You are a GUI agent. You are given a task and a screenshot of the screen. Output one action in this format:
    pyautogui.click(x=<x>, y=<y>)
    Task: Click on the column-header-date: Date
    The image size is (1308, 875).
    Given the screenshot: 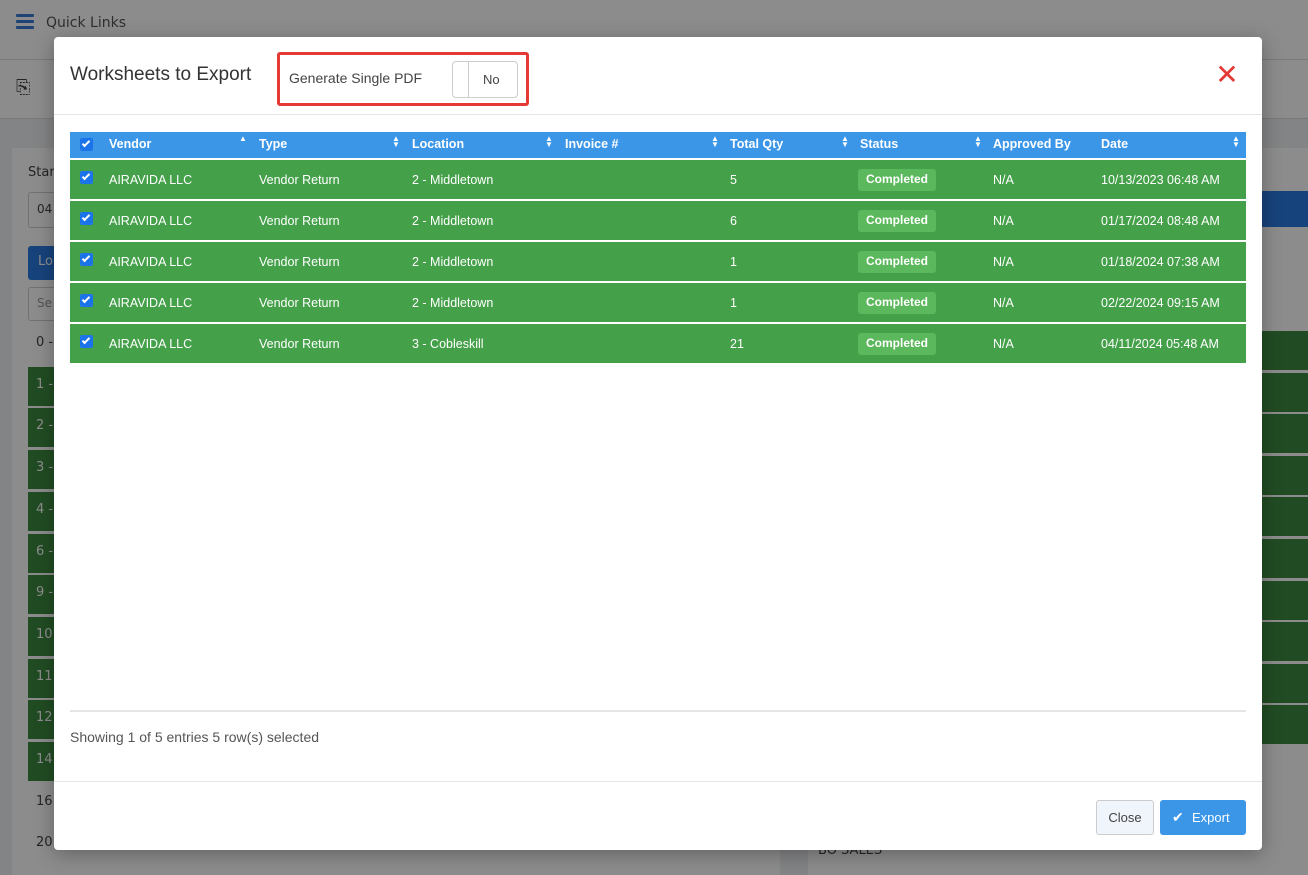 What is the action you would take?
    pyautogui.click(x=1114, y=144)
    